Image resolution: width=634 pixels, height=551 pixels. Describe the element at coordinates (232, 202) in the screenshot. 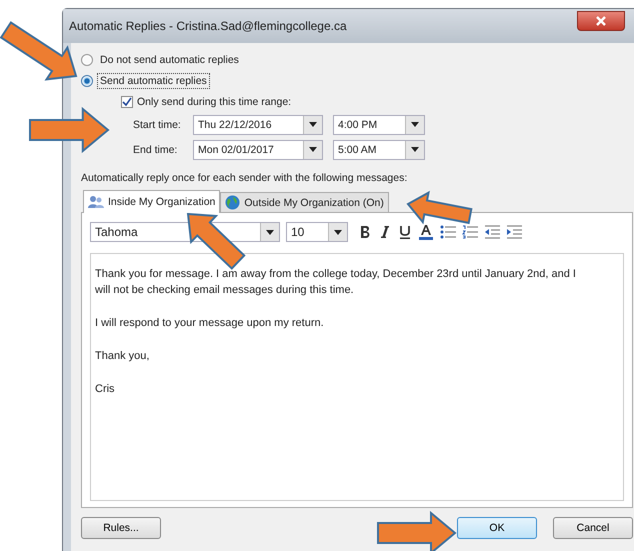

I see `globe-icon` at that location.